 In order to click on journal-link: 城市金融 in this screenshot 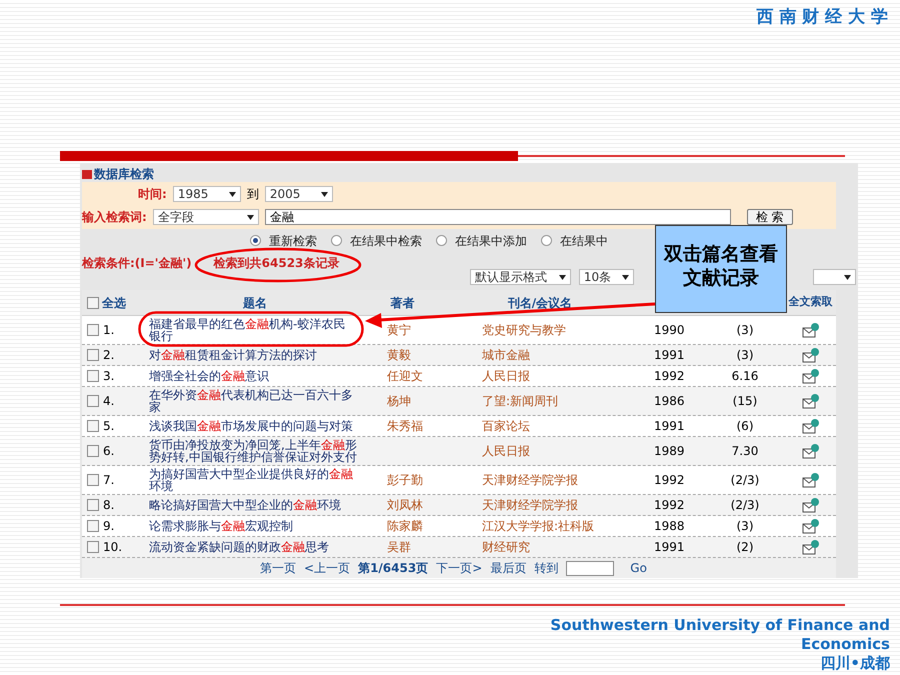, I will do `click(506, 355)`.